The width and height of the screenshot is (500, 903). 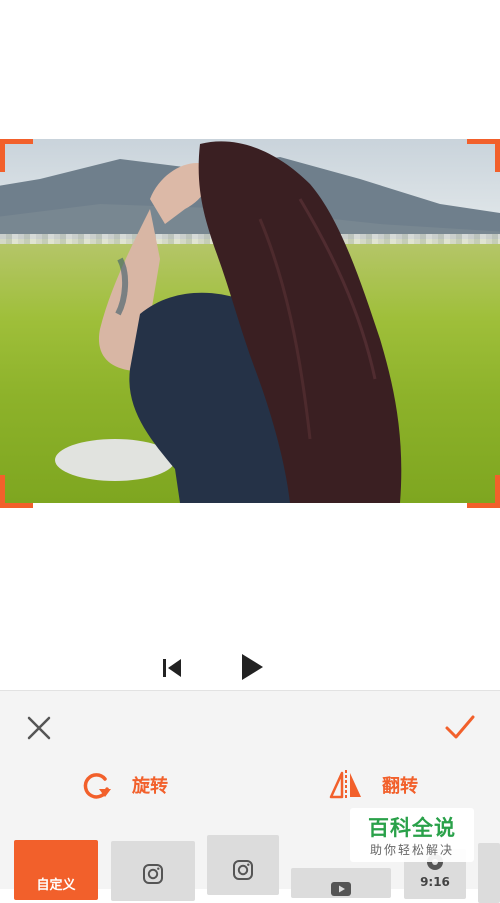 I want to click on ratio-instagram-square, so click(x=153, y=871).